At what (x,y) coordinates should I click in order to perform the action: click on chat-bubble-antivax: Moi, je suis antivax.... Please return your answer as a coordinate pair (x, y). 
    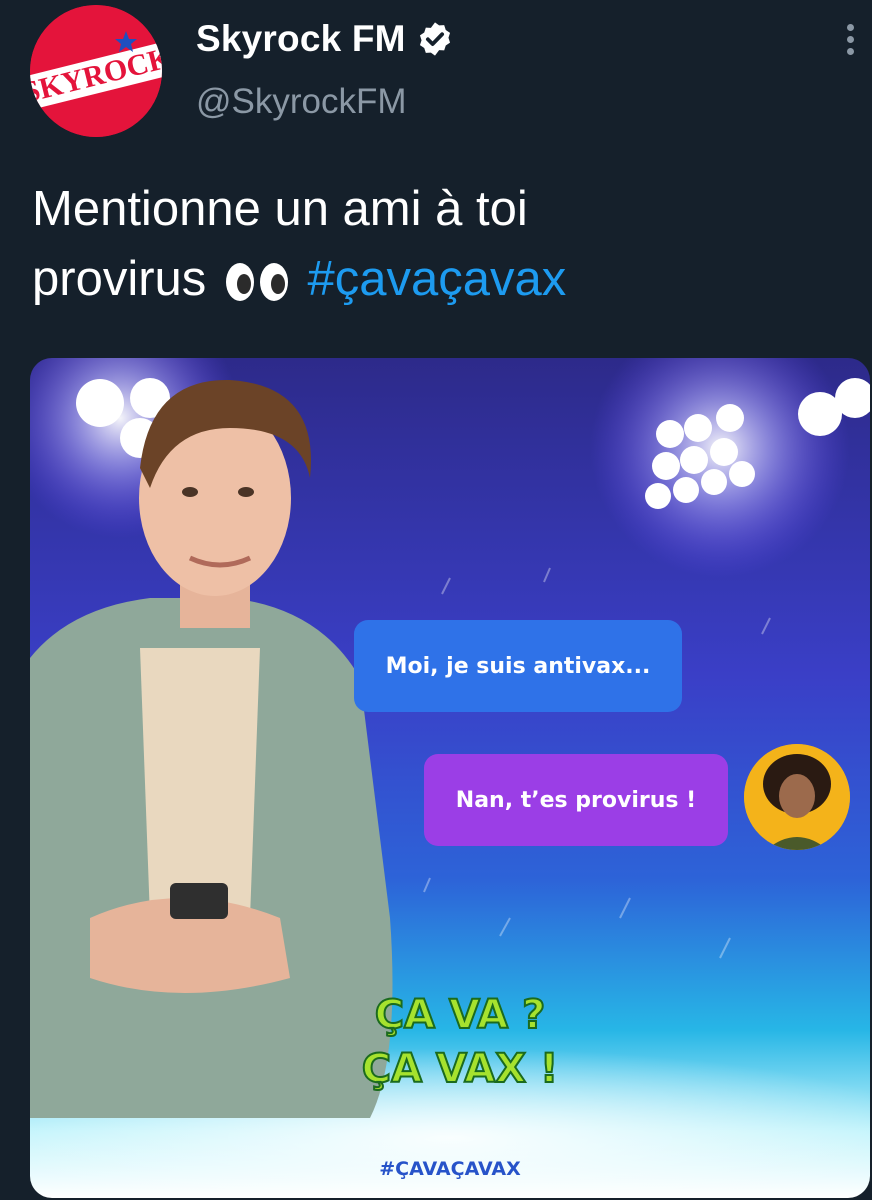
    Looking at the image, I should click on (518, 666).